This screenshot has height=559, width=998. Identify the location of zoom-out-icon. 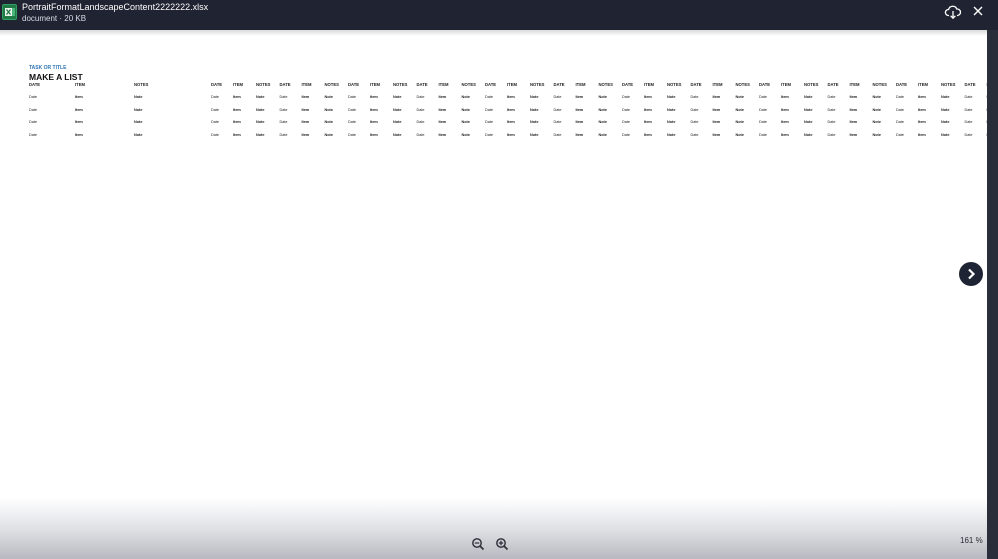
(478, 544).